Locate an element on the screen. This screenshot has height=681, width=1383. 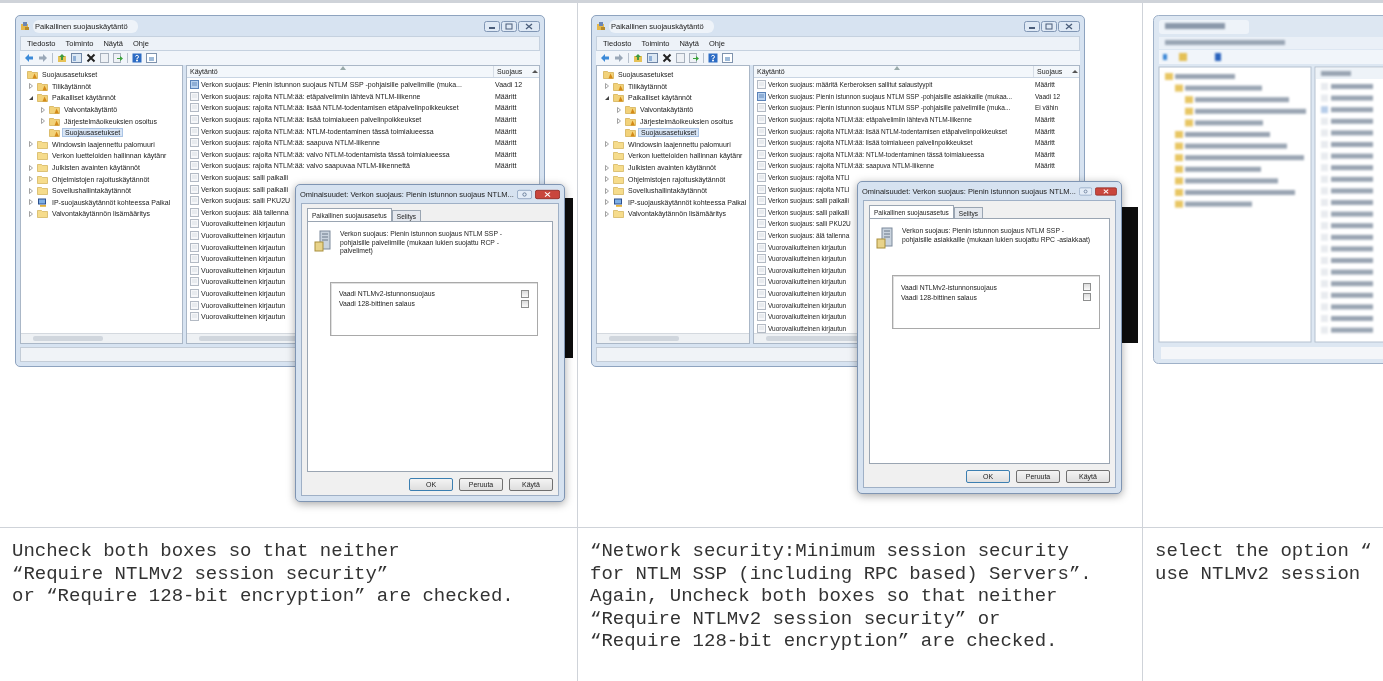
instruction-text: “Network security:Minimum session security for NTLM SSP (including RPC based) Servers”. Again, Uncheck both boxes so that neither “Require NTLMv2 session security” or “Require 128-bit encryption” are checked. is located at coordinates (841, 596).